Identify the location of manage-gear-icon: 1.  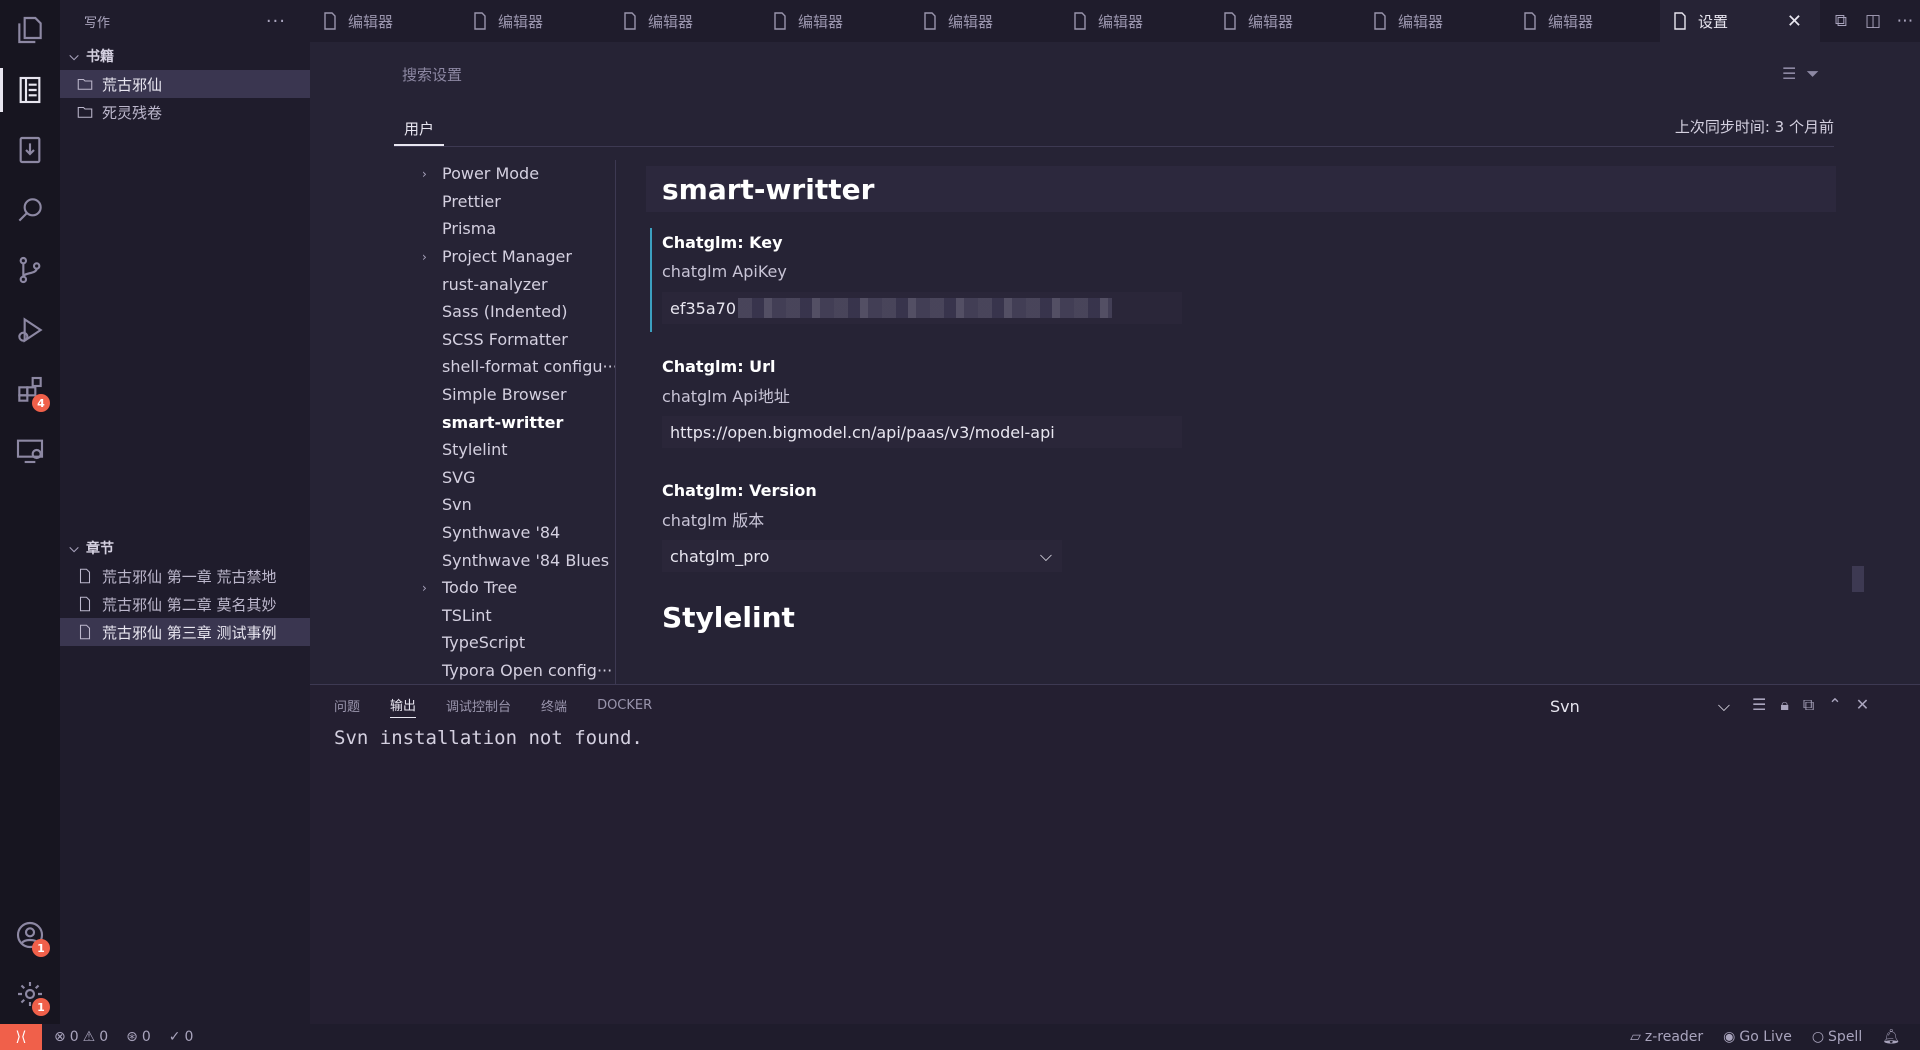
(30, 994).